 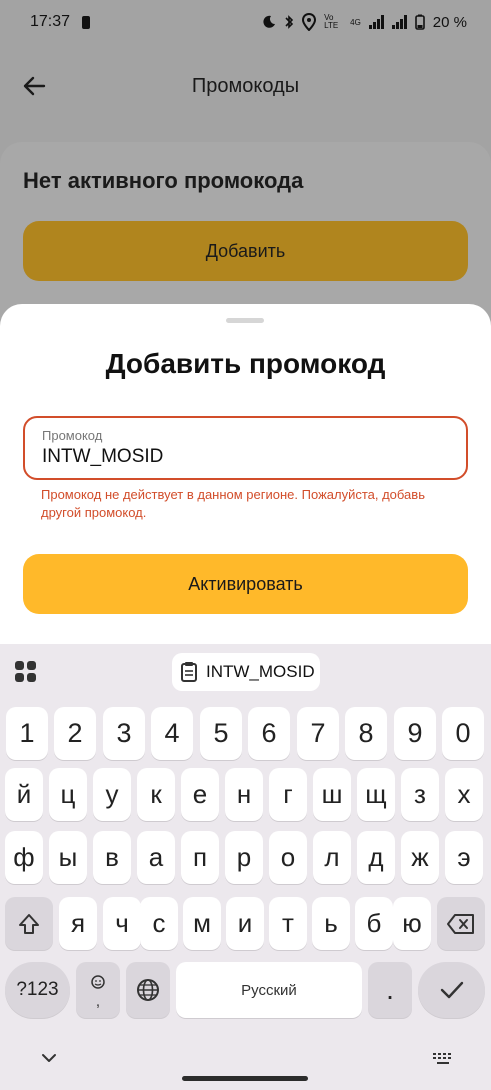 I want to click on backspace-key, so click(x=461, y=923).